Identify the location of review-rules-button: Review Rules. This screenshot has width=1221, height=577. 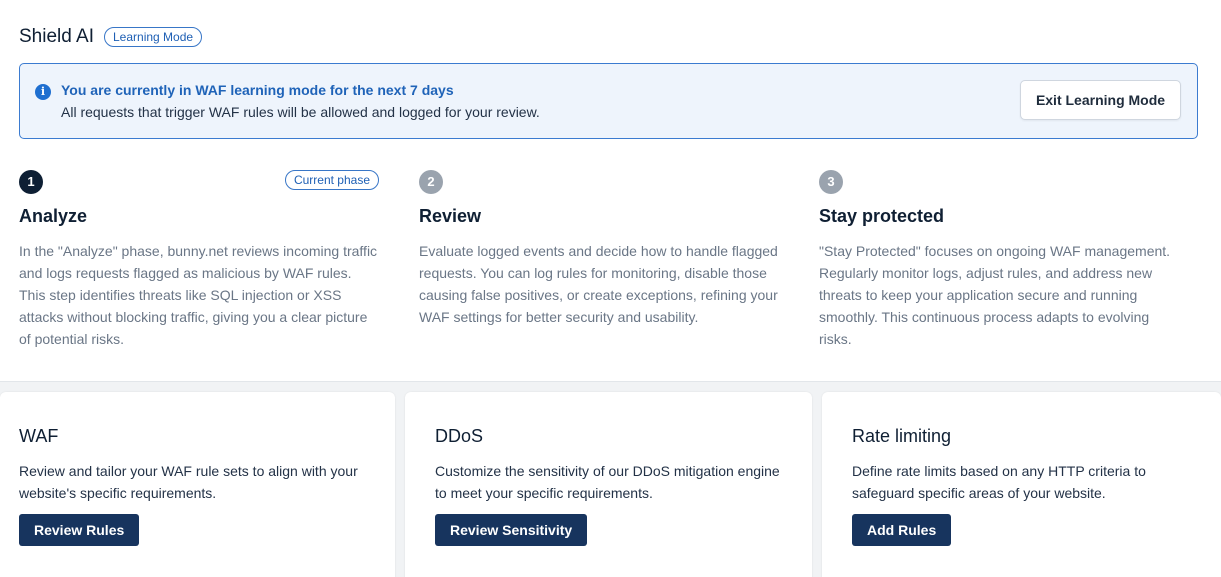
(79, 530).